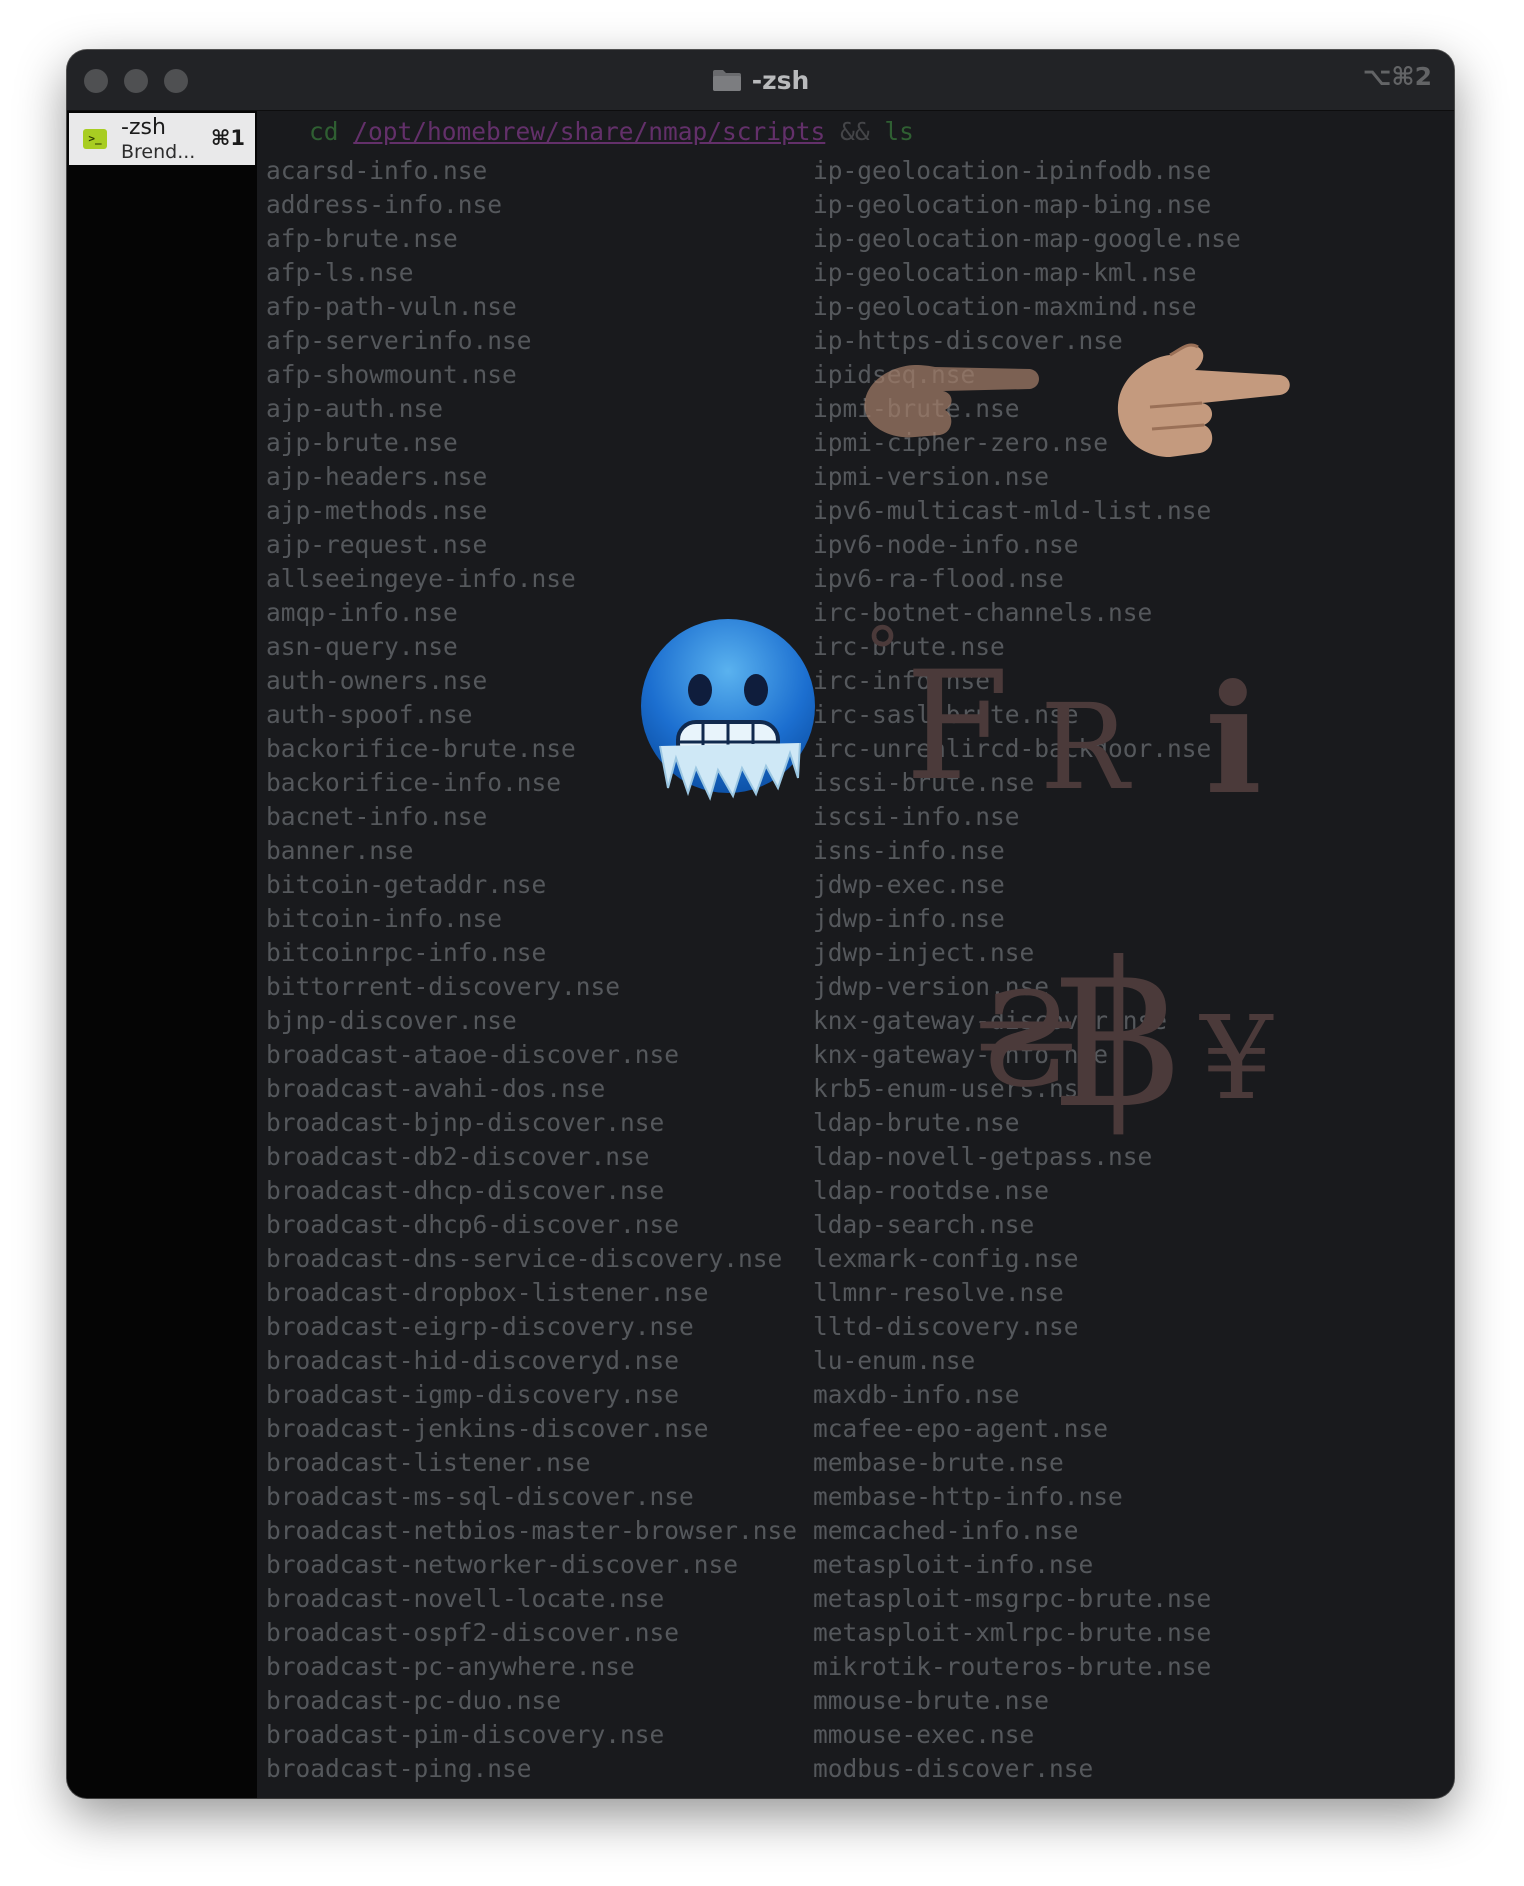  Describe the element at coordinates (362, 442) in the screenshot. I see `file-entry: ajp-brute.nse` at that location.